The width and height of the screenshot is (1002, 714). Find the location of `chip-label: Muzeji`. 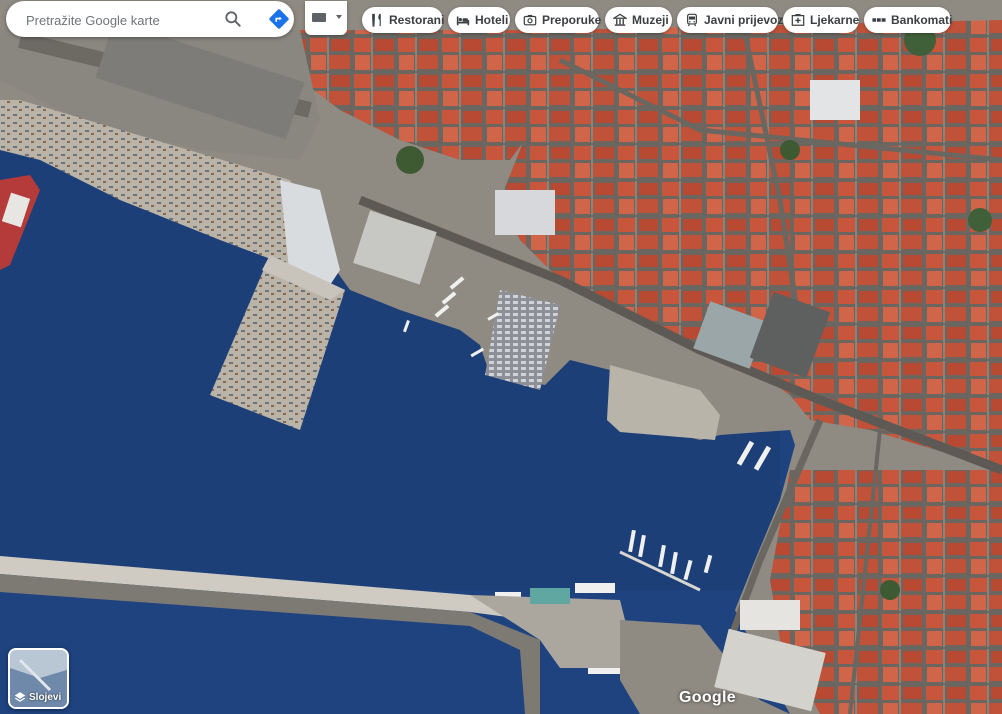

chip-label: Muzeji is located at coordinates (650, 20).